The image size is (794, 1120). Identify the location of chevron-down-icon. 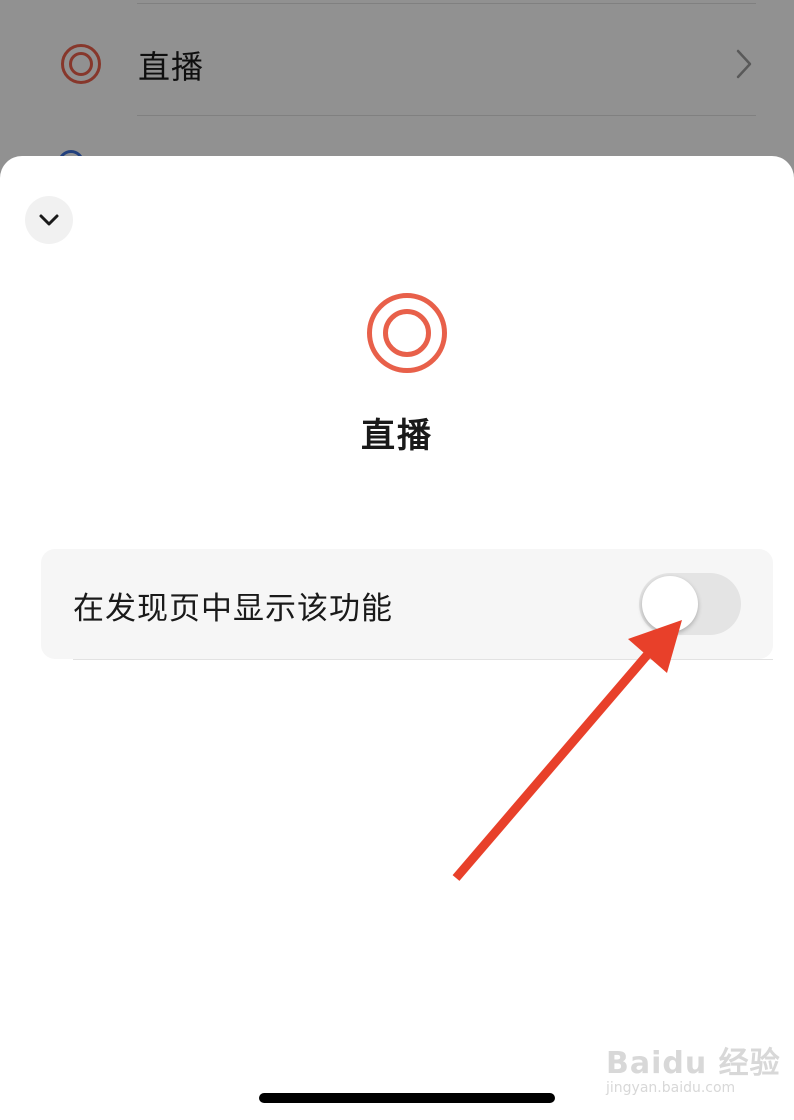
(49, 220).